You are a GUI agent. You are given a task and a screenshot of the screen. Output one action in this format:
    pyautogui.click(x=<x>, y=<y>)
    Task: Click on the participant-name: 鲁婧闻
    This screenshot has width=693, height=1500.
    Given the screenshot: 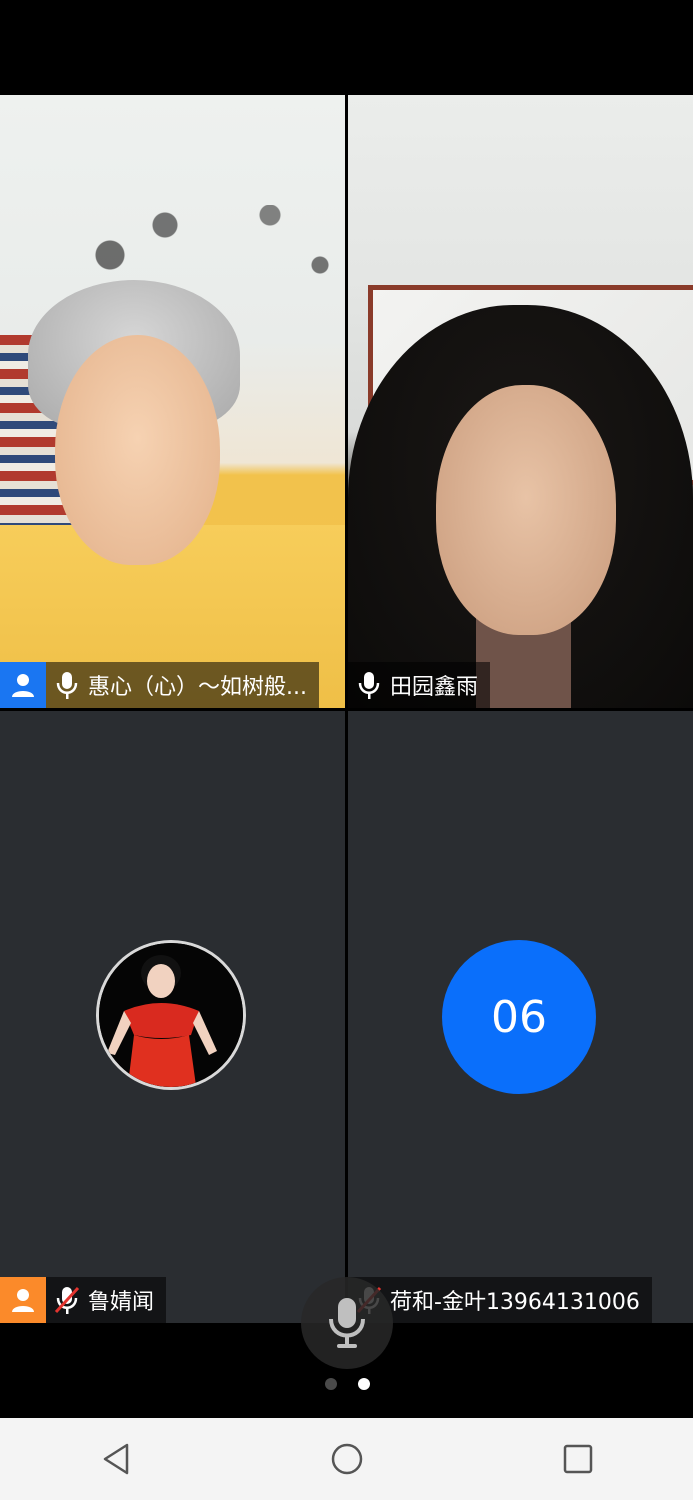 What is the action you would take?
    pyautogui.click(x=121, y=1302)
    